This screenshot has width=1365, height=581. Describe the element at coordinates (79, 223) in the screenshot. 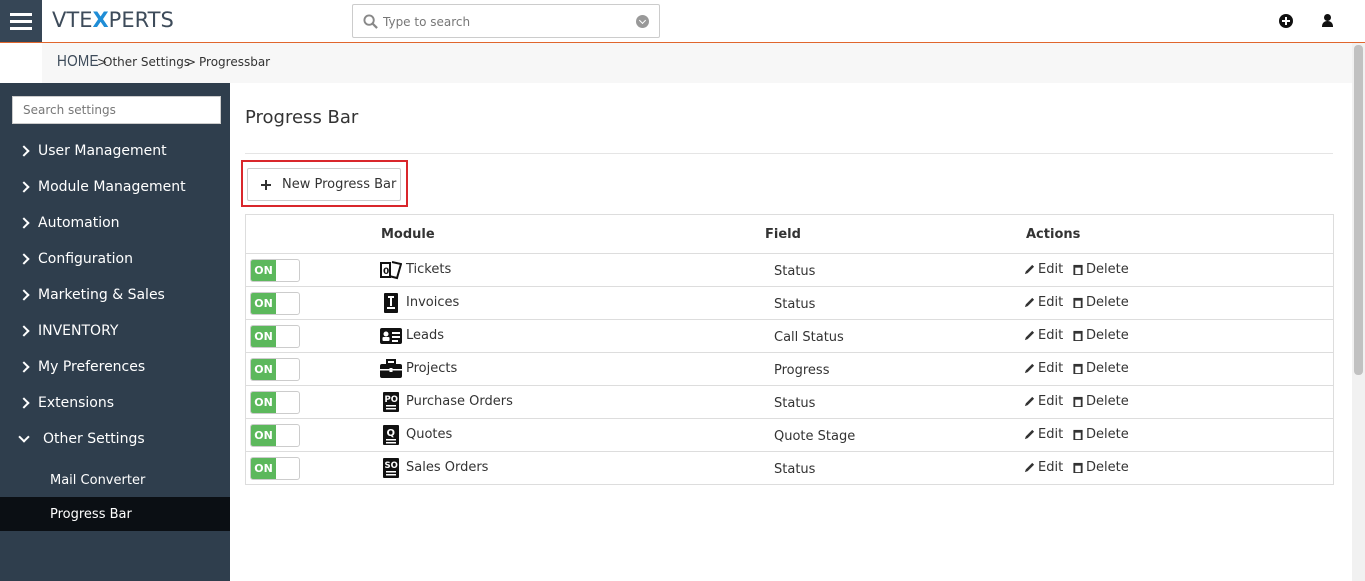

I see `sidebar-item-label: Automation` at that location.